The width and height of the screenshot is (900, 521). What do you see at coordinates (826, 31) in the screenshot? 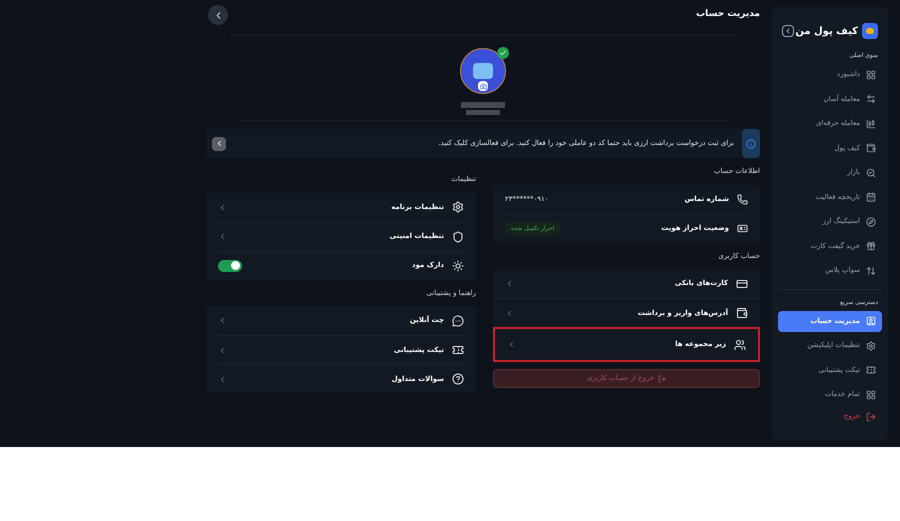
I see `brand-name: کیف پول من` at bounding box center [826, 31].